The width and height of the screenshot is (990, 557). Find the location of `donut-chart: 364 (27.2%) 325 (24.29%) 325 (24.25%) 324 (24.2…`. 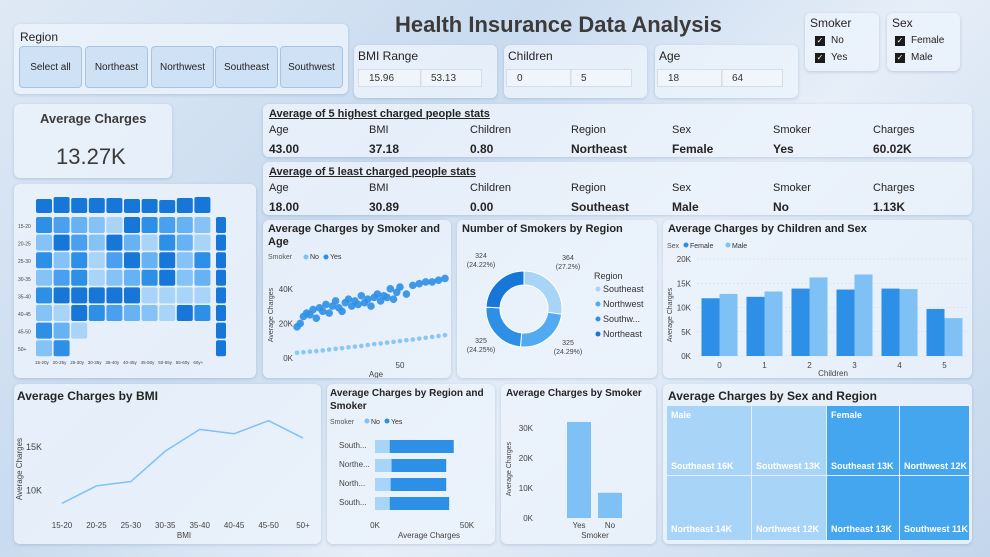

donut-chart: 364 (27.2%) 325 (24.29%) 325 (24.25%) 324 (24.2… is located at coordinates (555, 304).